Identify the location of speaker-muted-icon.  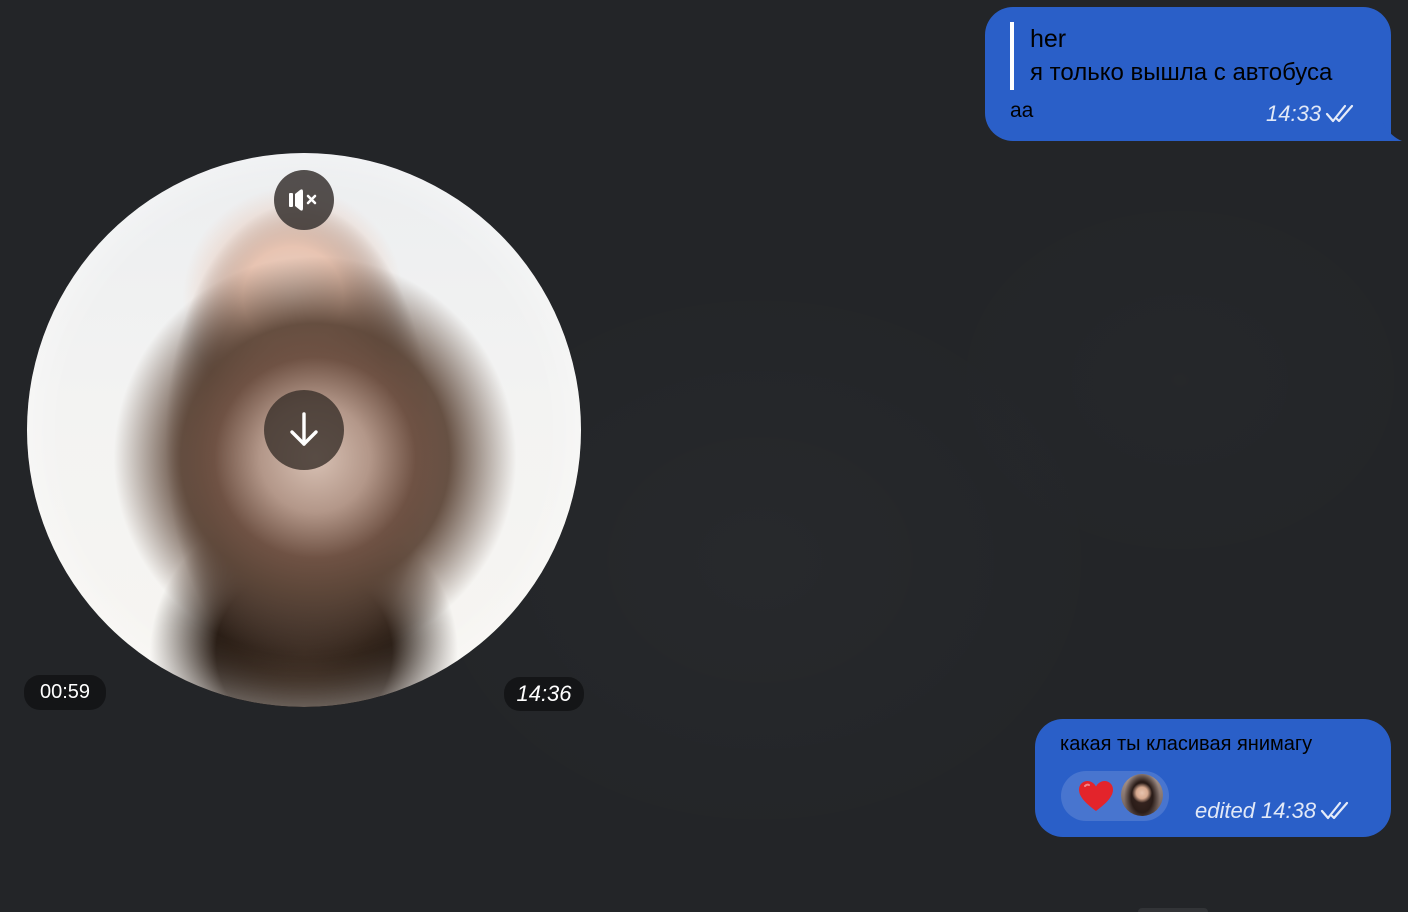
(303, 200).